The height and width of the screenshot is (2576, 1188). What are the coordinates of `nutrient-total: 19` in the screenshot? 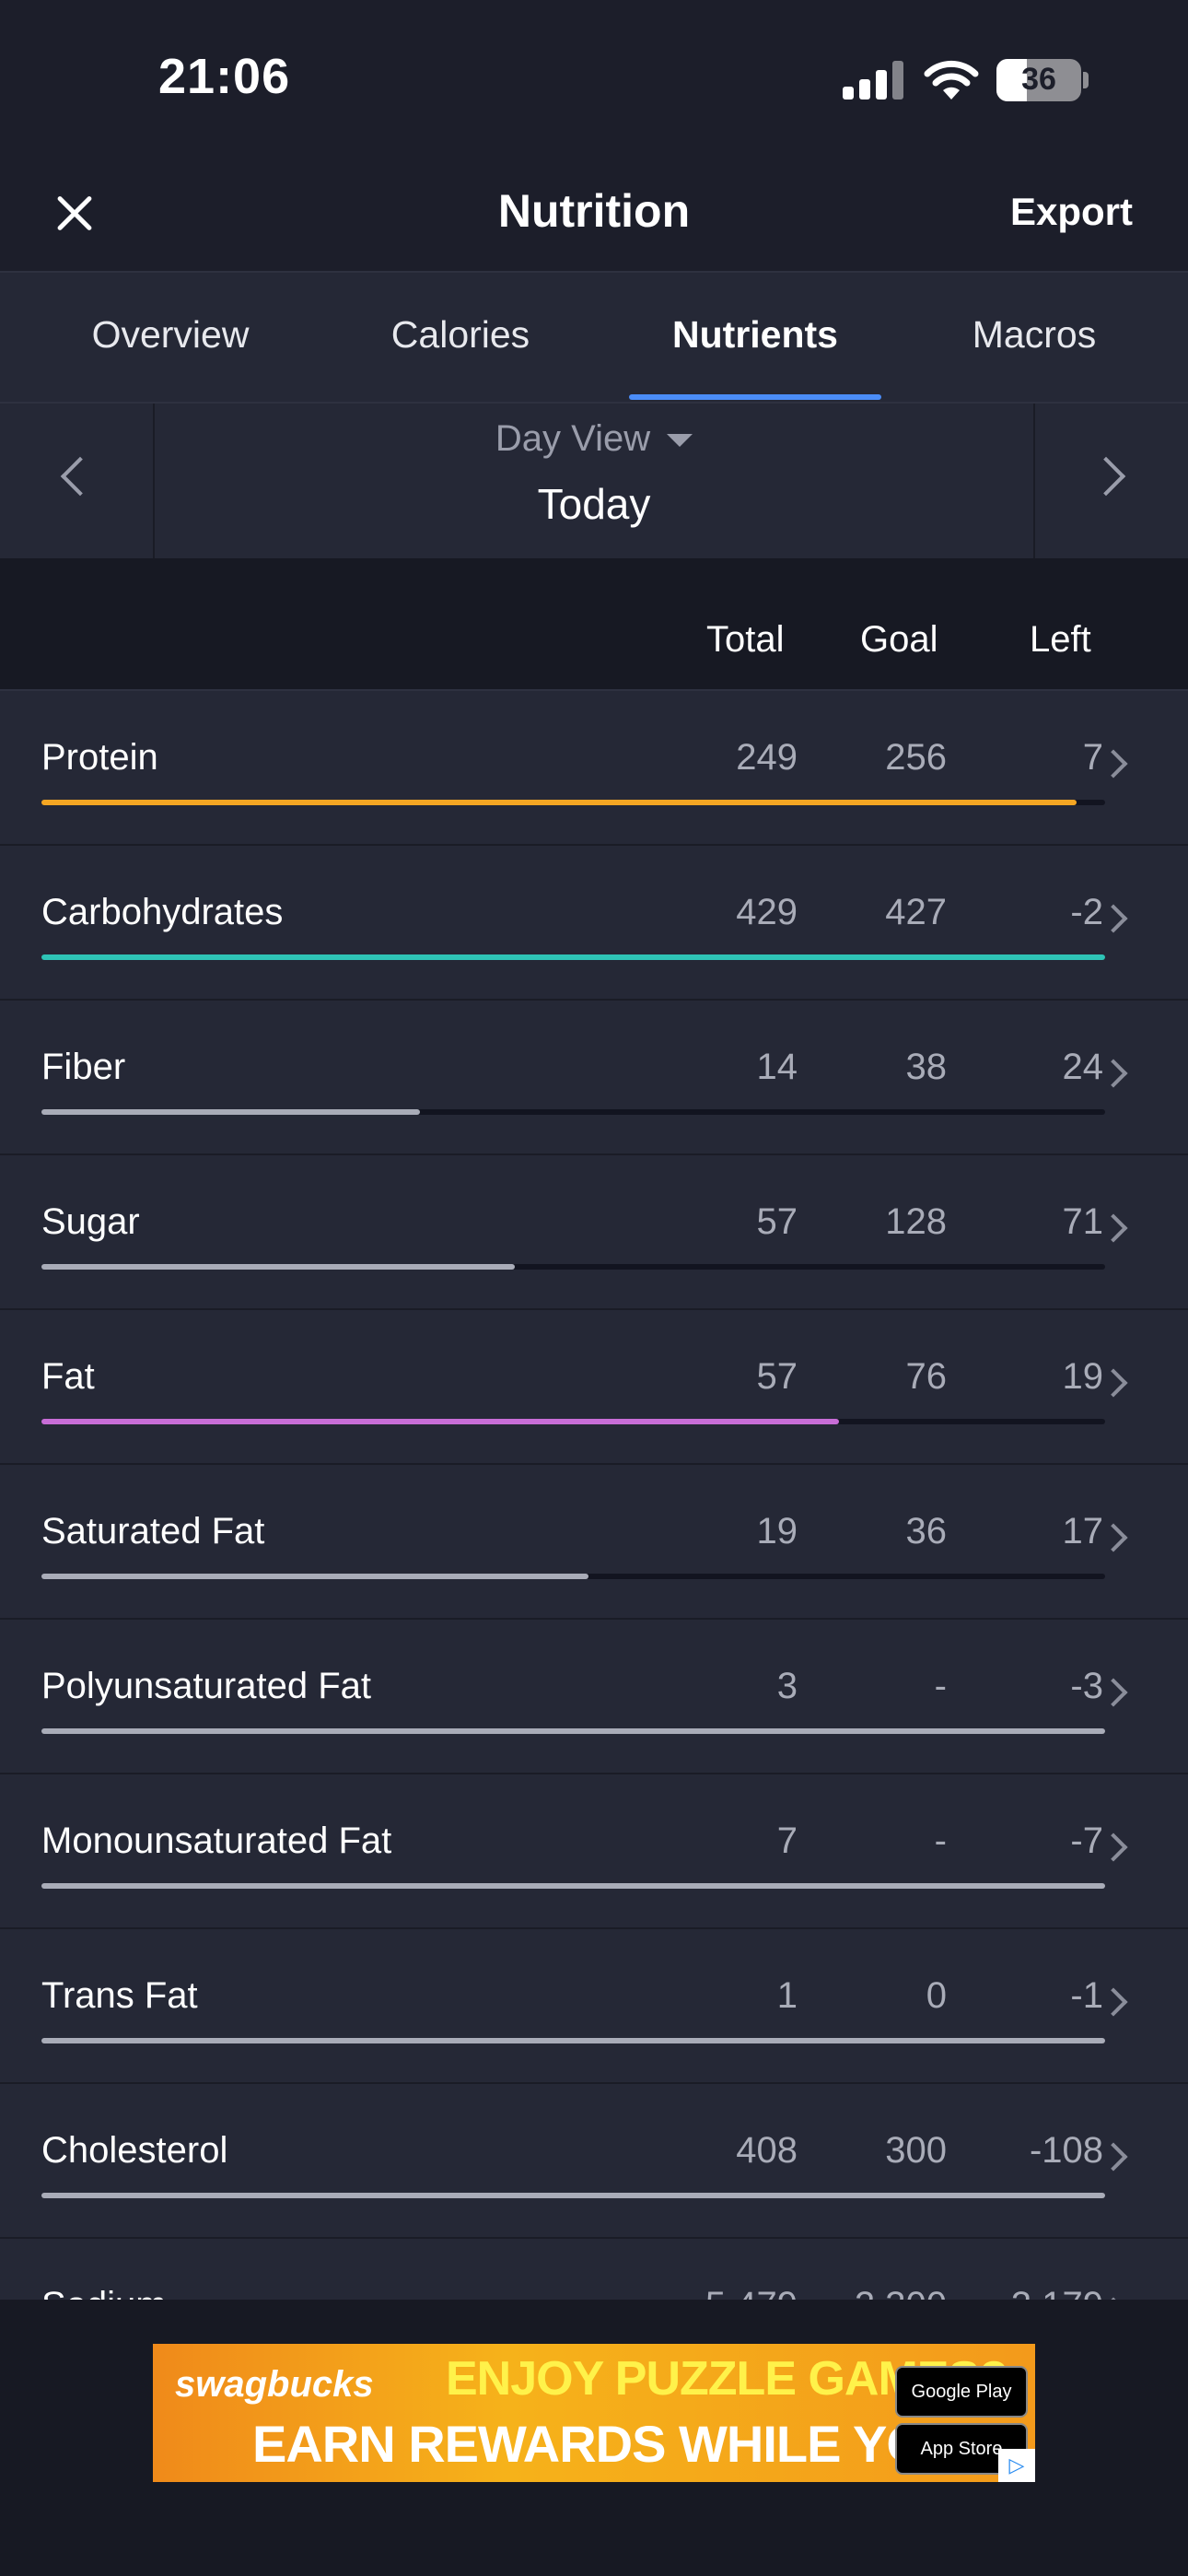 It's located at (777, 1531).